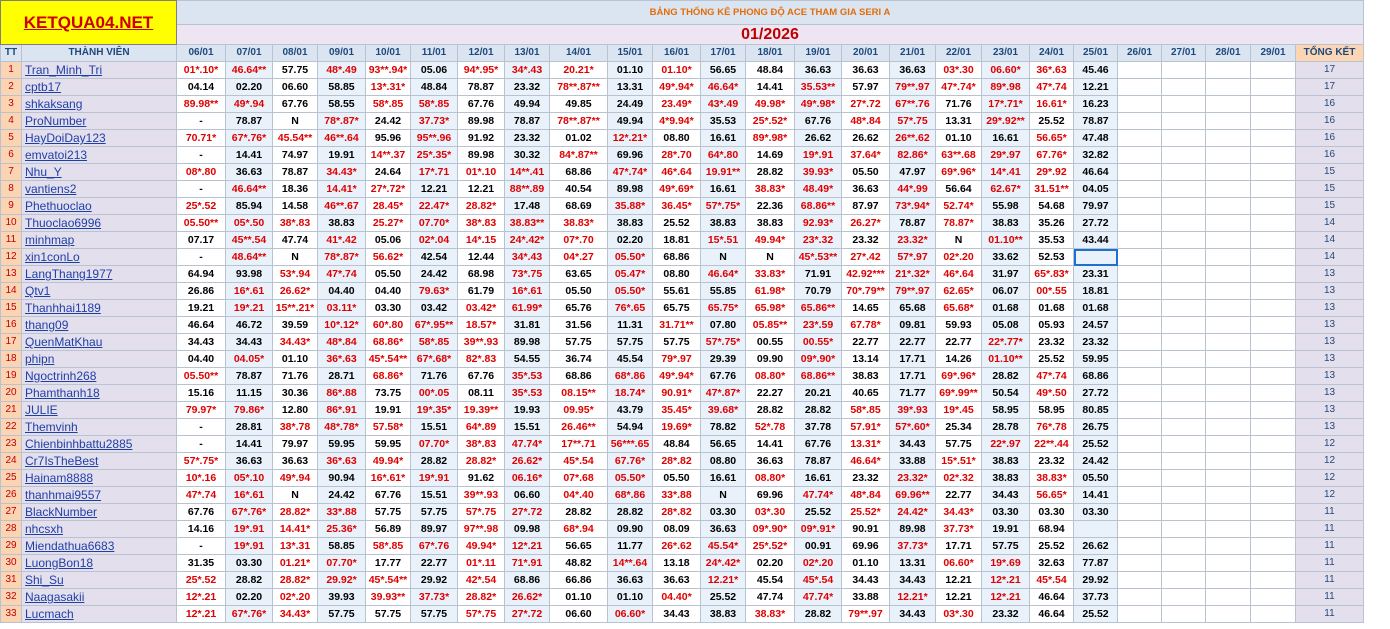  Describe the element at coordinates (723, 189) in the screenshot. I see `result-cell: 16.61` at that location.